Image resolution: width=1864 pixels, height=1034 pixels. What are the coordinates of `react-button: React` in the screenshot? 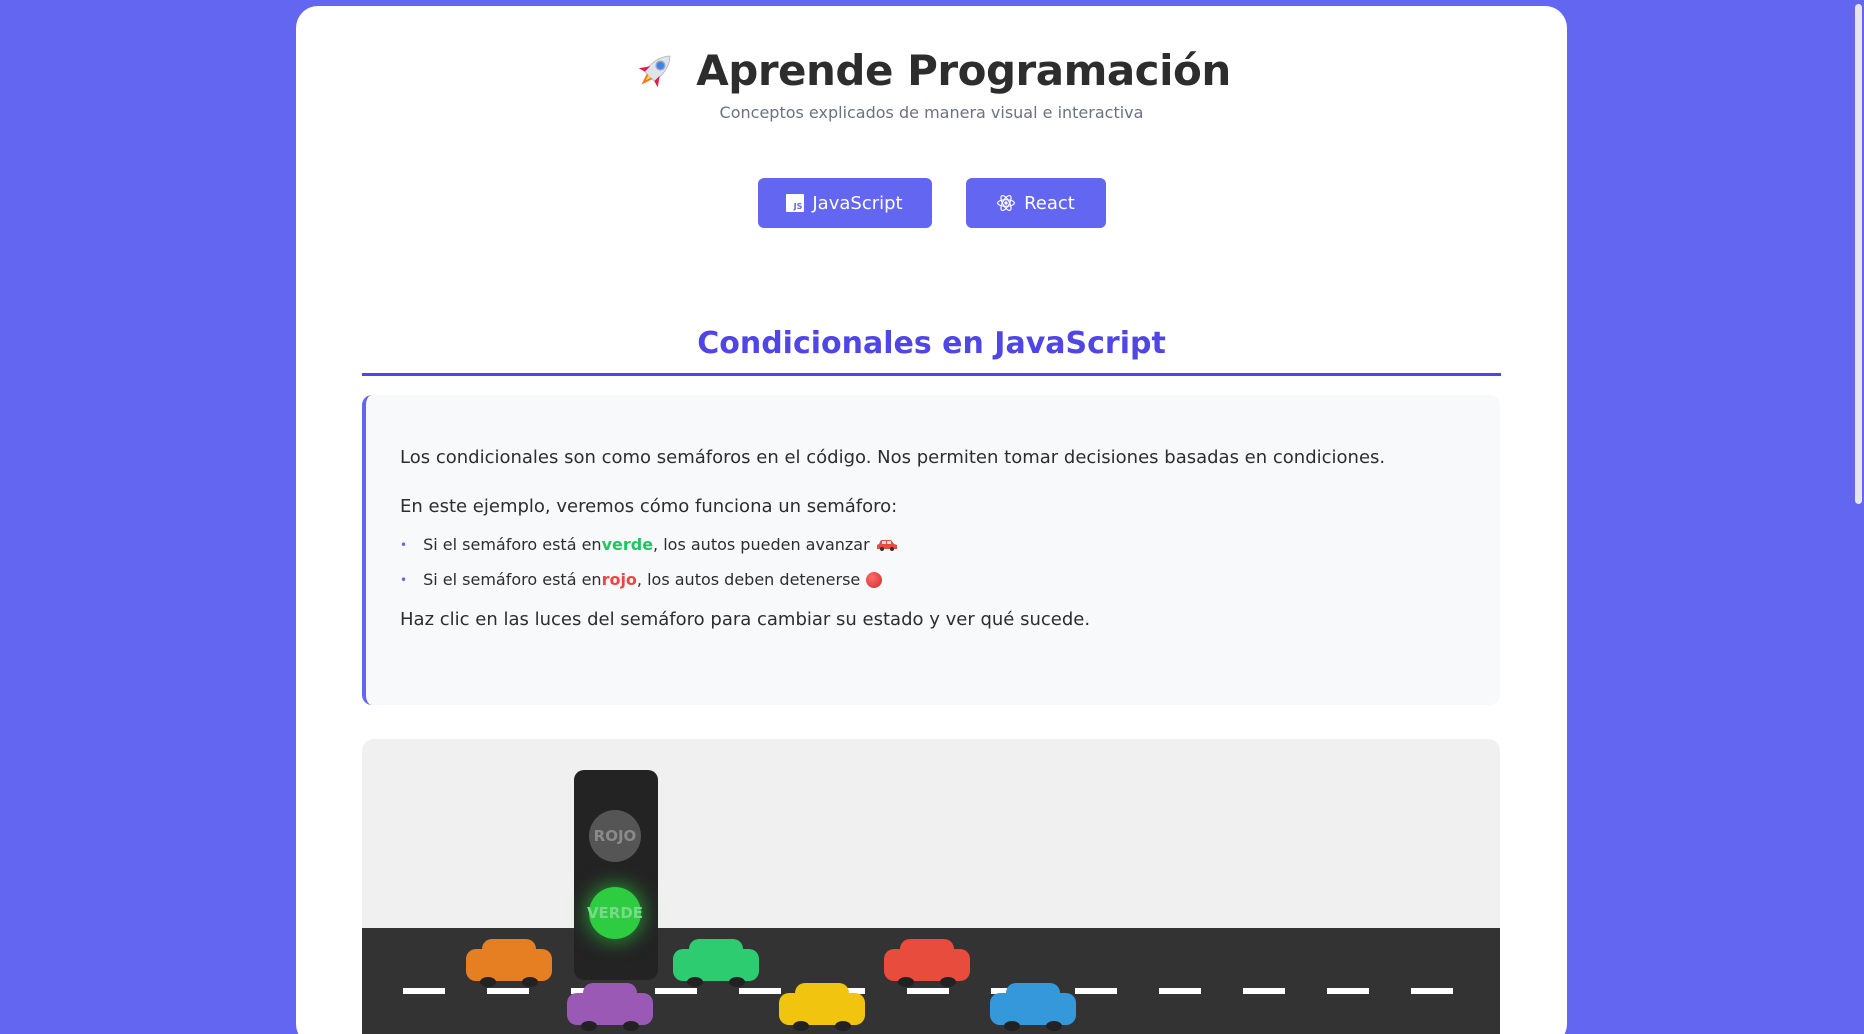 It's located at (1035, 203).